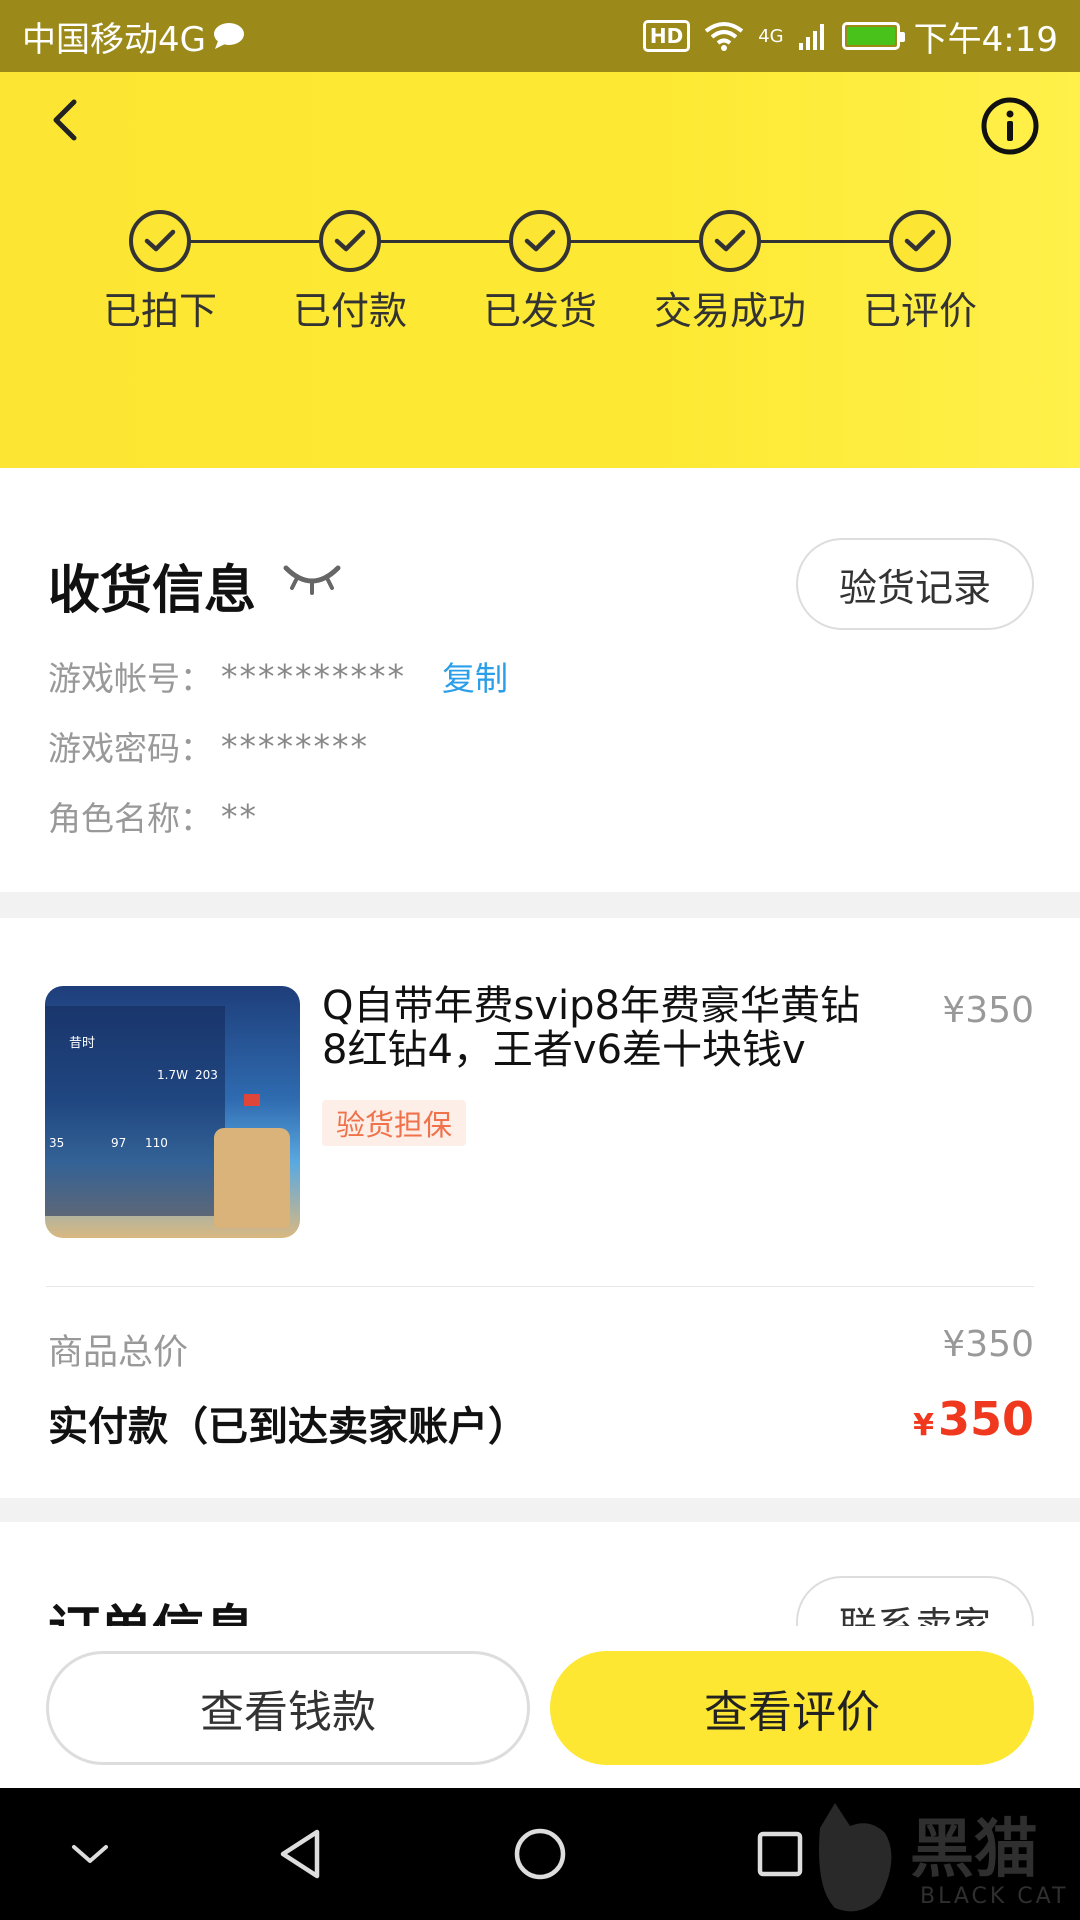 The image size is (1080, 1920). I want to click on password-value: ********, so click(295, 746).